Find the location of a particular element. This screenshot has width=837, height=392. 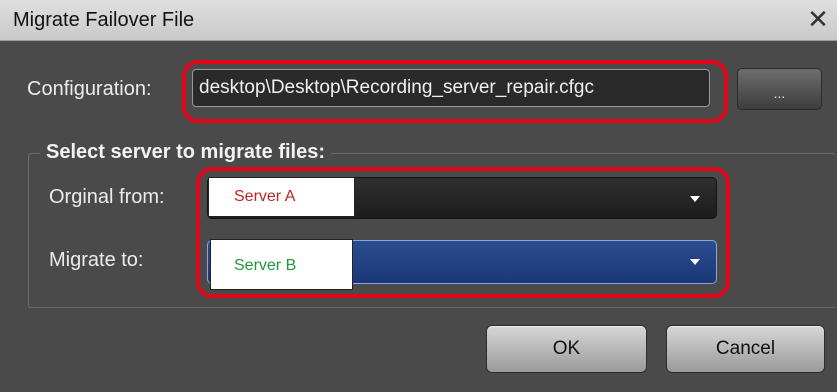

close-icon: ✕ is located at coordinates (818, 19).